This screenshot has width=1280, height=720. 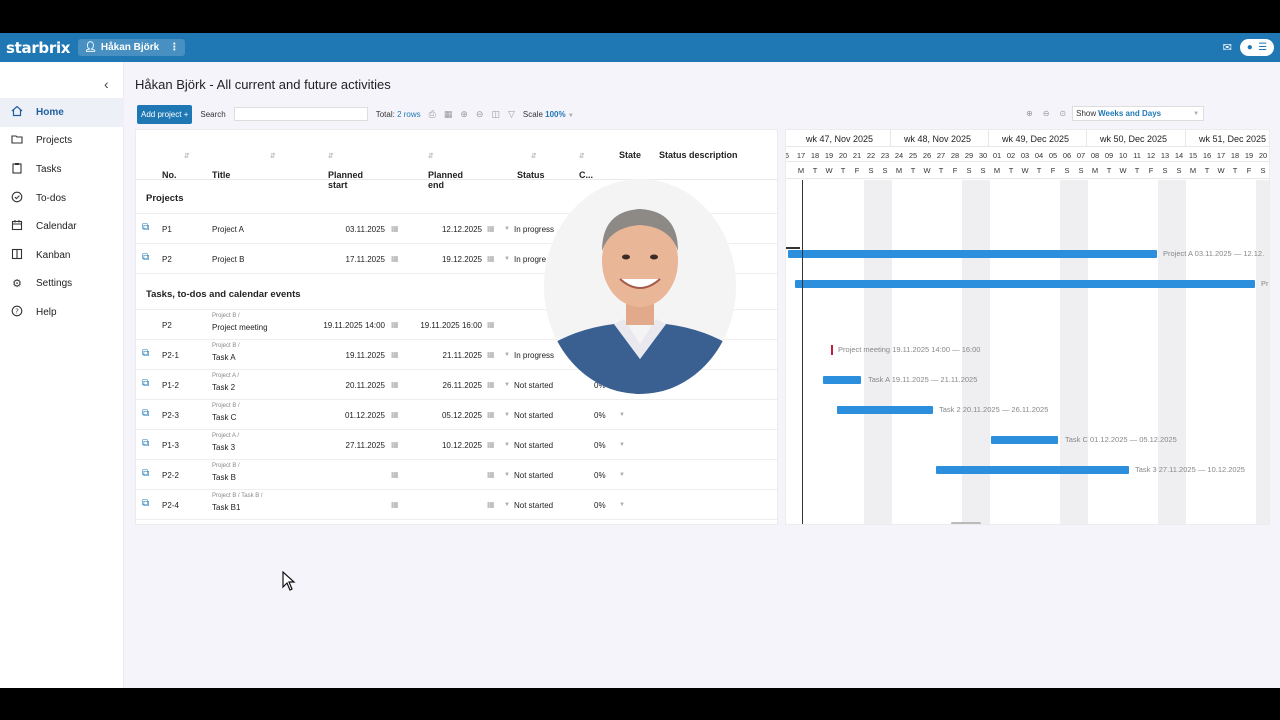 What do you see at coordinates (224, 417) in the screenshot?
I see `row-title: Task C` at bounding box center [224, 417].